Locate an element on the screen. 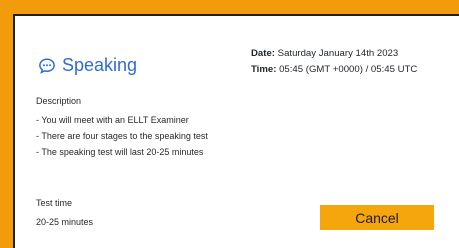 The height and width of the screenshot is (248, 459). test-time-value: 20-25 minutes is located at coordinates (65, 222).